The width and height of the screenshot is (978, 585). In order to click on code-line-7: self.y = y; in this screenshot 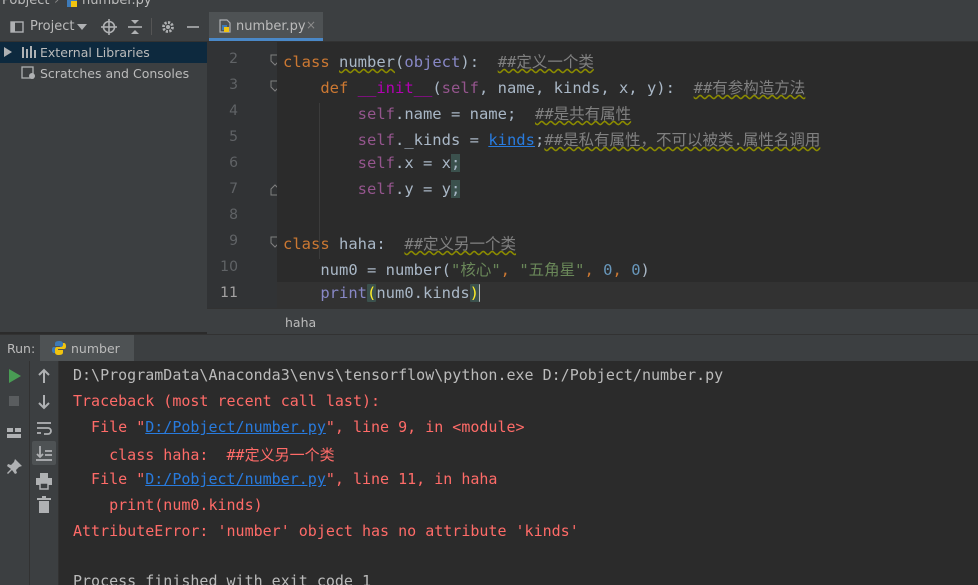, I will do `click(409, 189)`.